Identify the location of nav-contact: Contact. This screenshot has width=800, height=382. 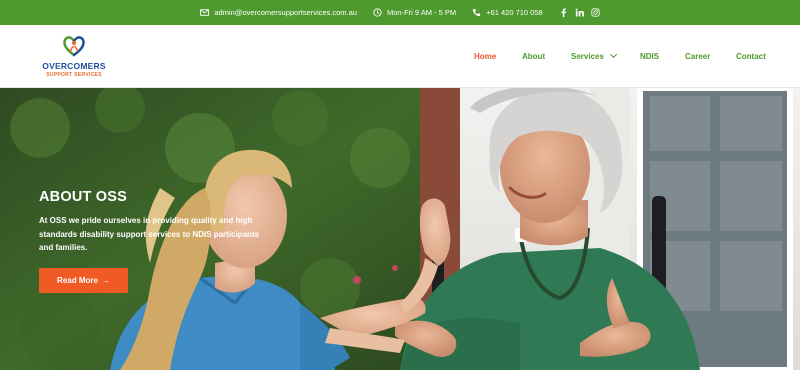
(751, 56).